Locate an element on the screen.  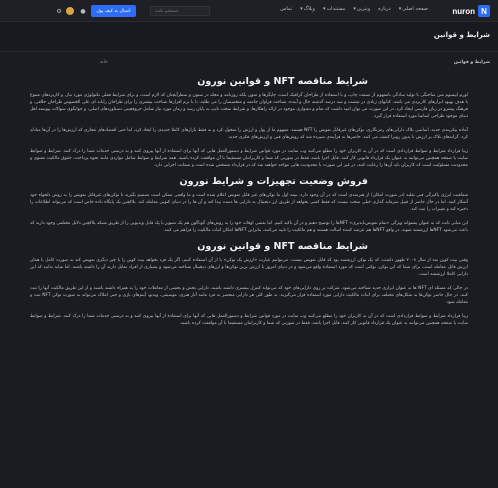
gear-icon: ⚙ is located at coordinates (59, 11).